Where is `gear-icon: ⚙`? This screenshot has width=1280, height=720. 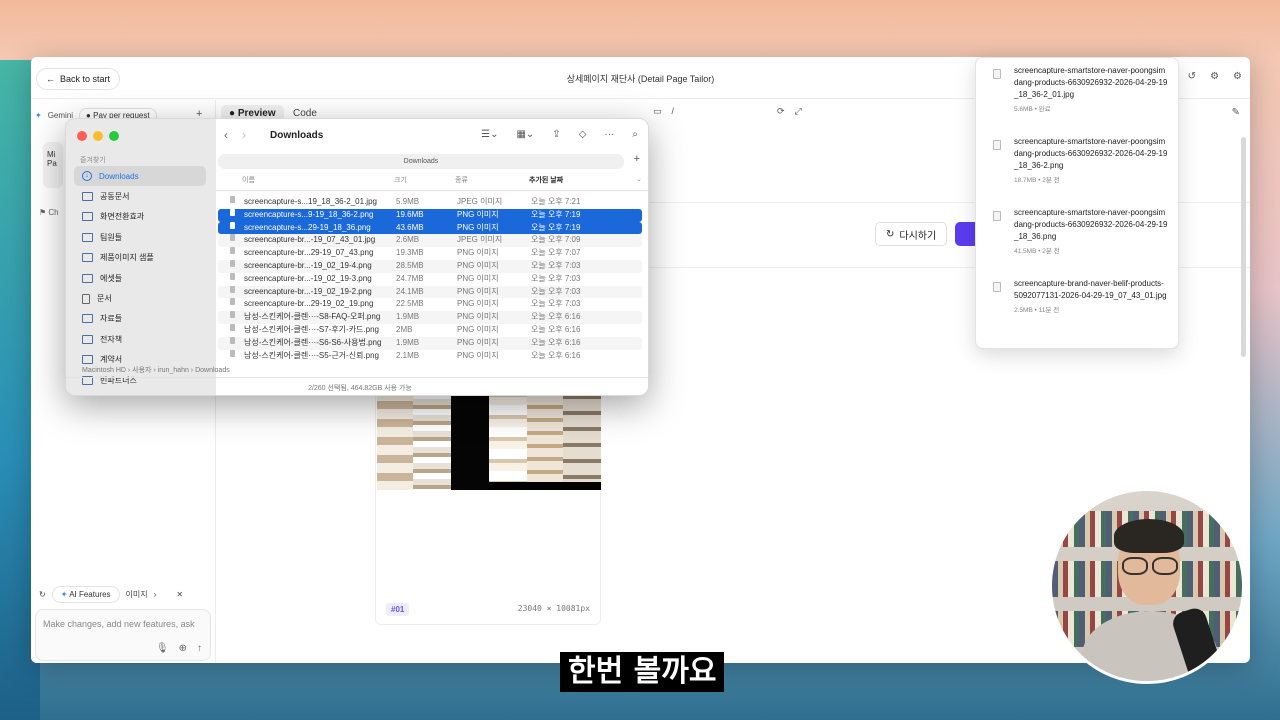 gear-icon: ⚙ is located at coordinates (1237, 76).